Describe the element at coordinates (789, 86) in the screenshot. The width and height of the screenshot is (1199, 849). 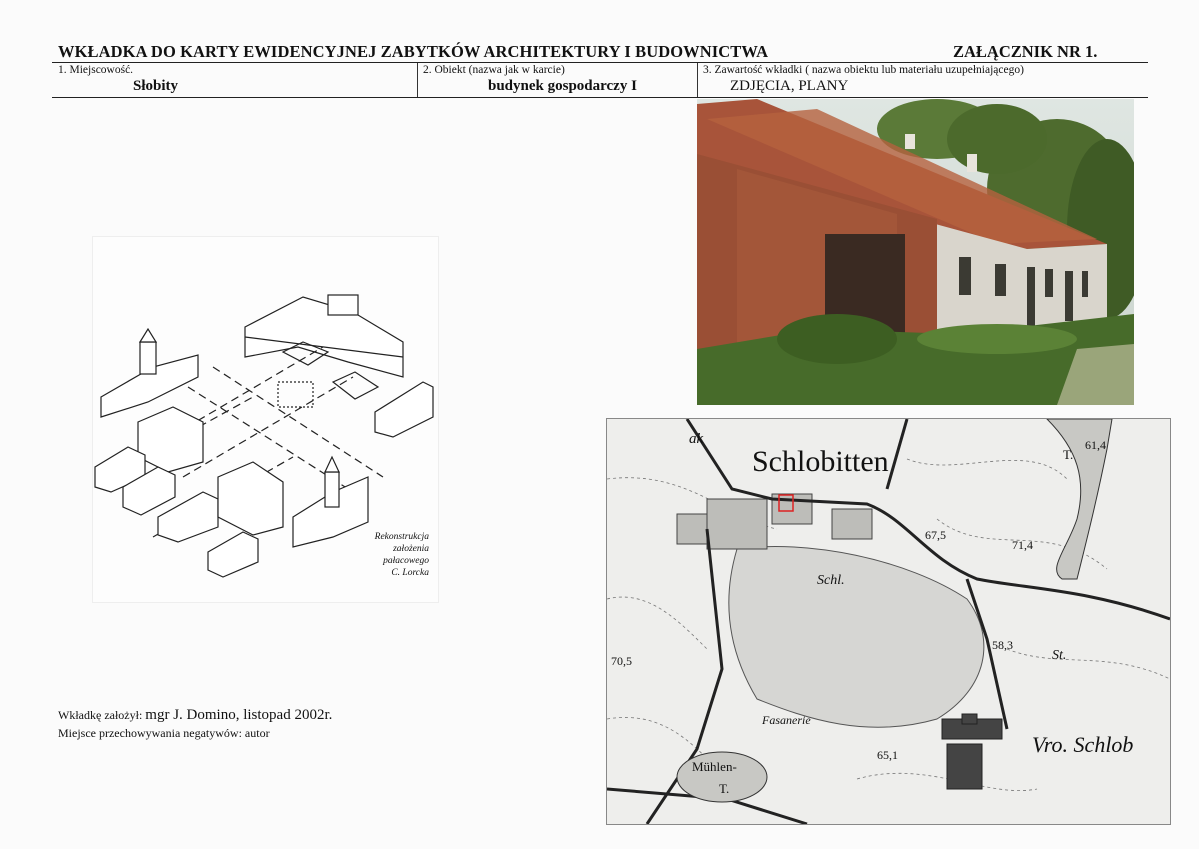
I see `field-value-contents: ZDJĘCIA, PLANY` at that location.